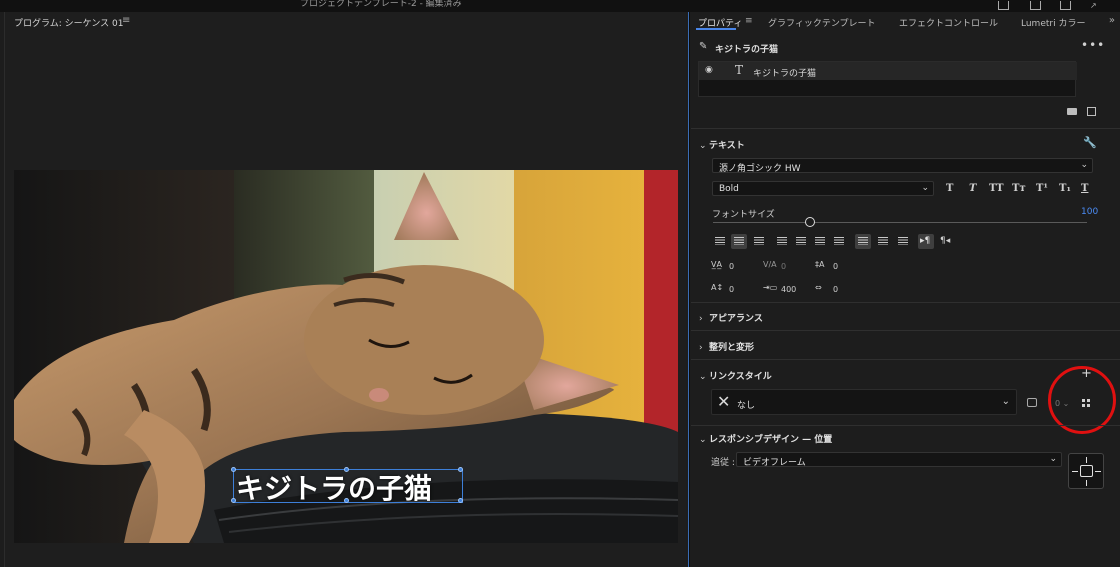 The image size is (1120, 567). What do you see at coordinates (903, 241) in the screenshot?
I see `align-bottom-button` at bounding box center [903, 241].